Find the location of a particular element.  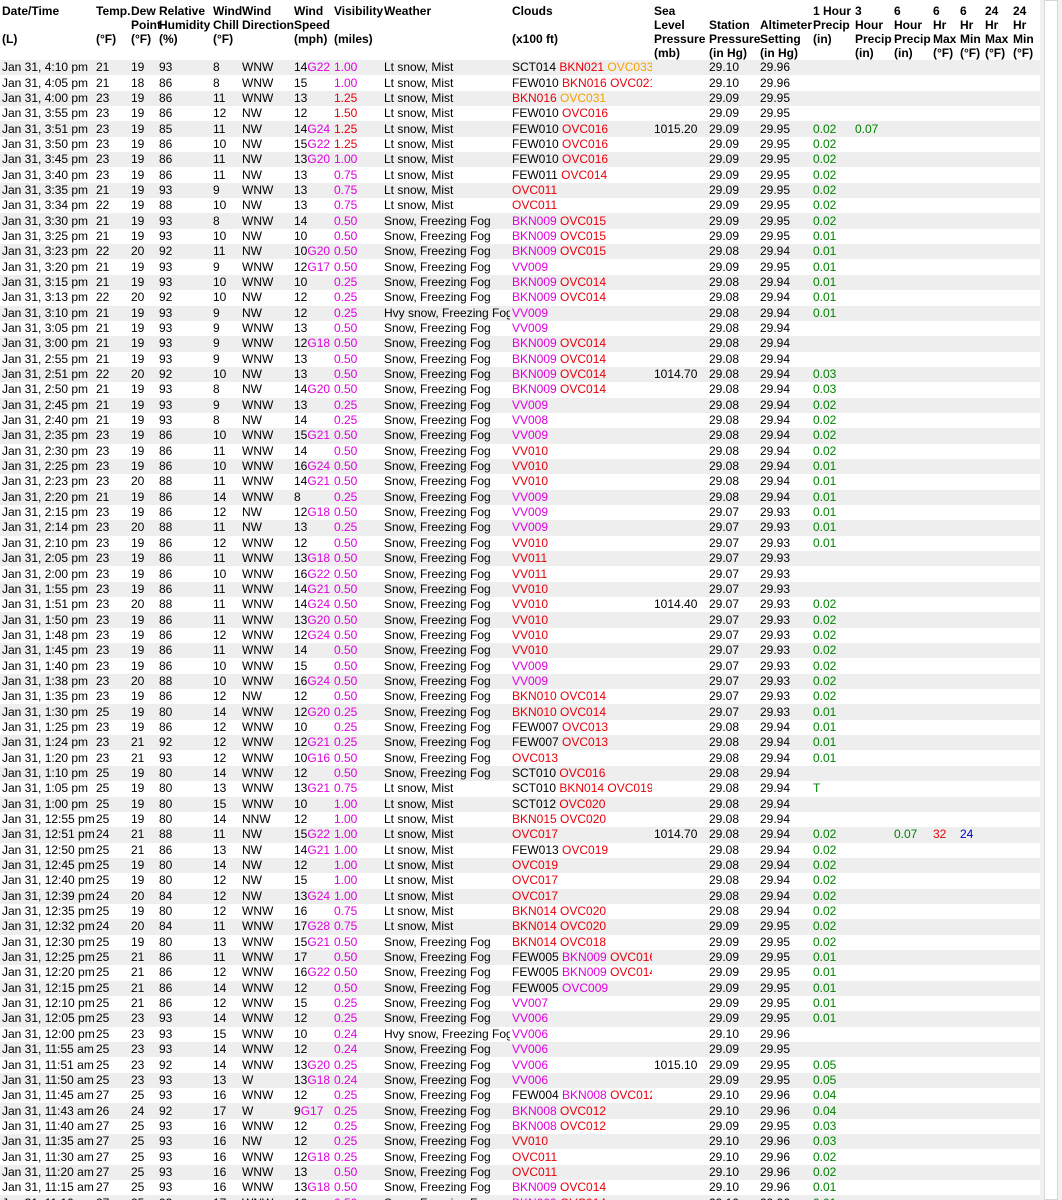

cell-wind-speed: 14G21 is located at coordinates (312, 589).